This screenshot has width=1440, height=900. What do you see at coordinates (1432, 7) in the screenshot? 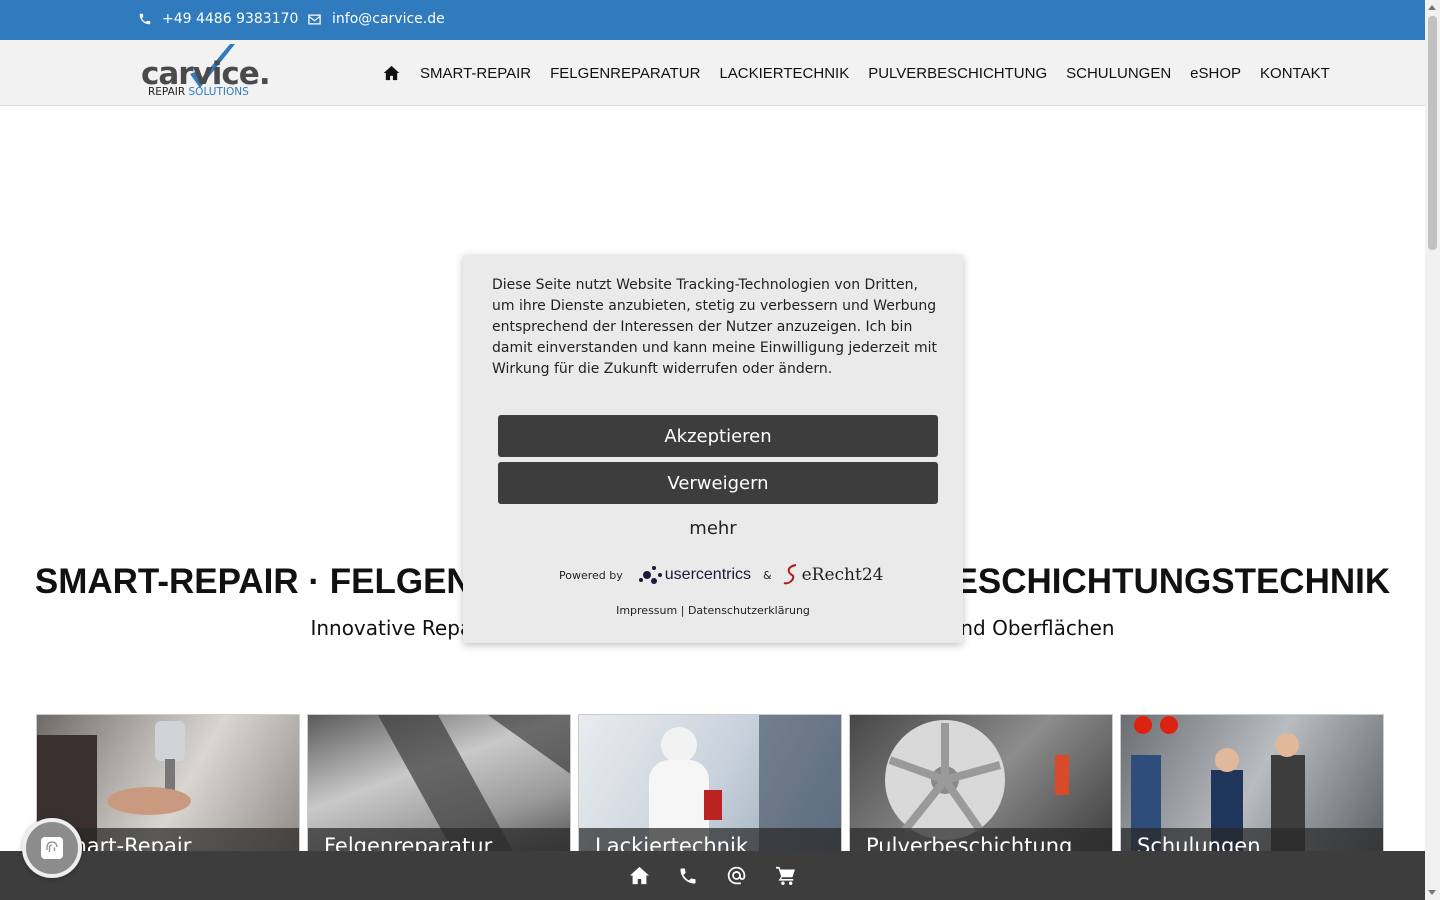
I see `scroll-up-arrow-icon` at bounding box center [1432, 7].